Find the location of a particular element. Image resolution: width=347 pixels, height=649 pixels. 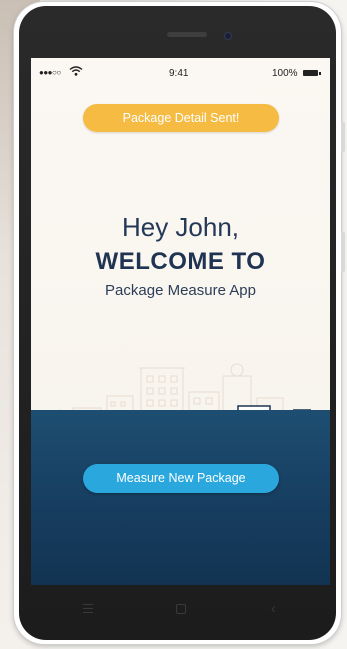

greeting-text: Hey John, is located at coordinates (180, 227).